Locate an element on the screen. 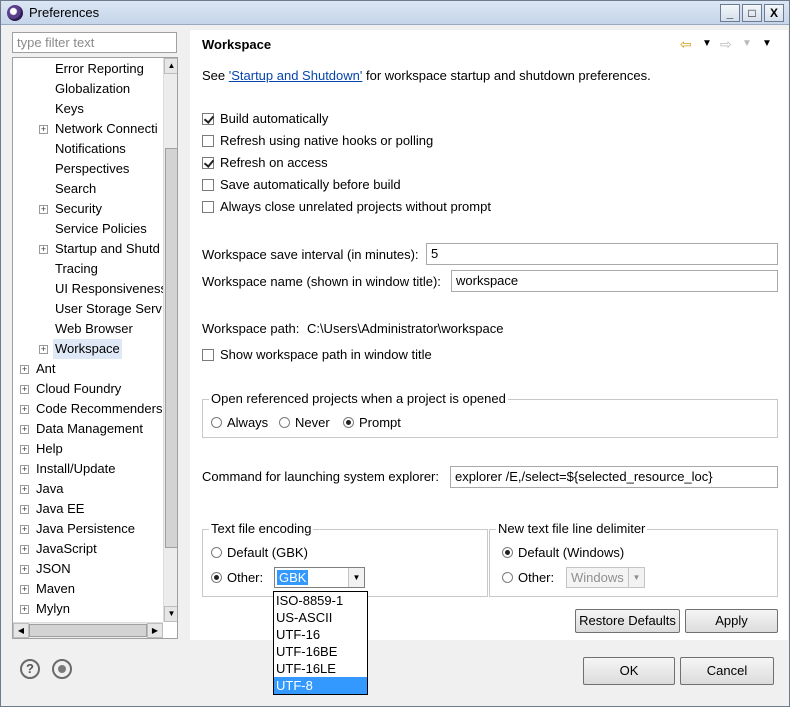 Image resolution: width=790 pixels, height=707 pixels. filter-input: type filter text is located at coordinates (94, 42).